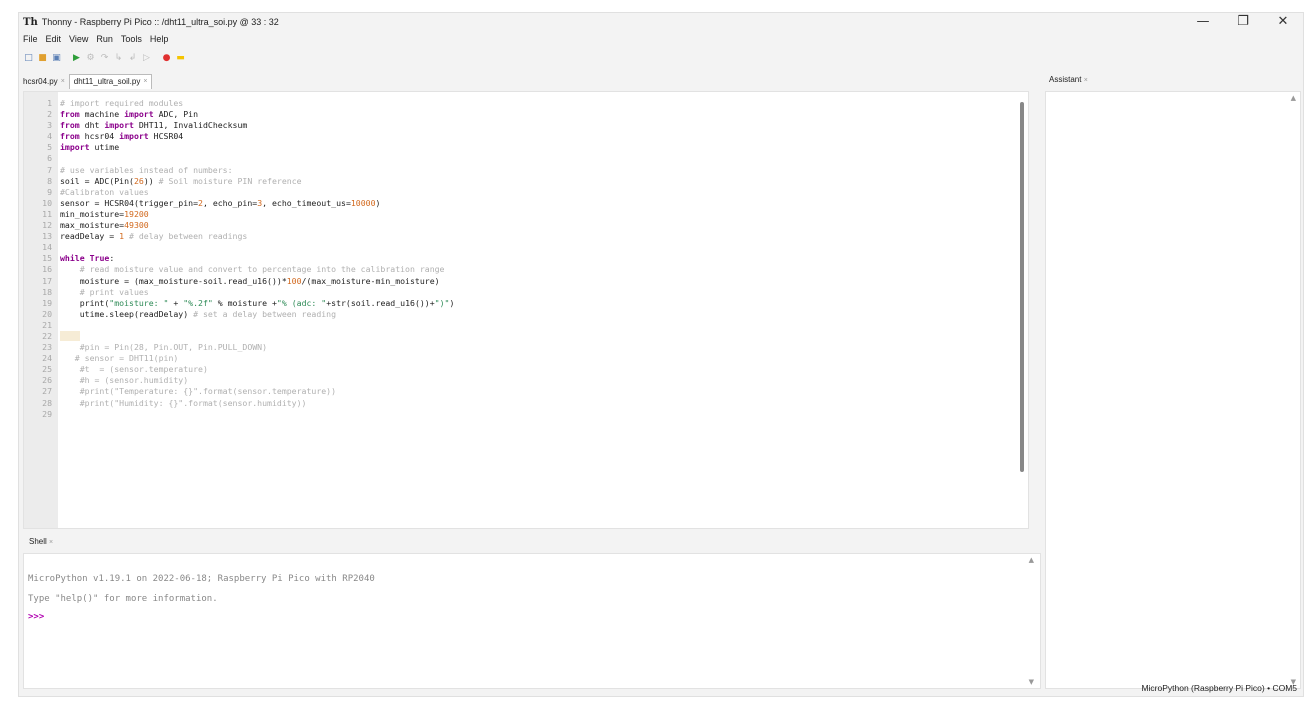 This screenshot has height=705, width=1316. What do you see at coordinates (265, 313) in the screenshot?
I see `code-token: # set a delay between reading` at bounding box center [265, 313].